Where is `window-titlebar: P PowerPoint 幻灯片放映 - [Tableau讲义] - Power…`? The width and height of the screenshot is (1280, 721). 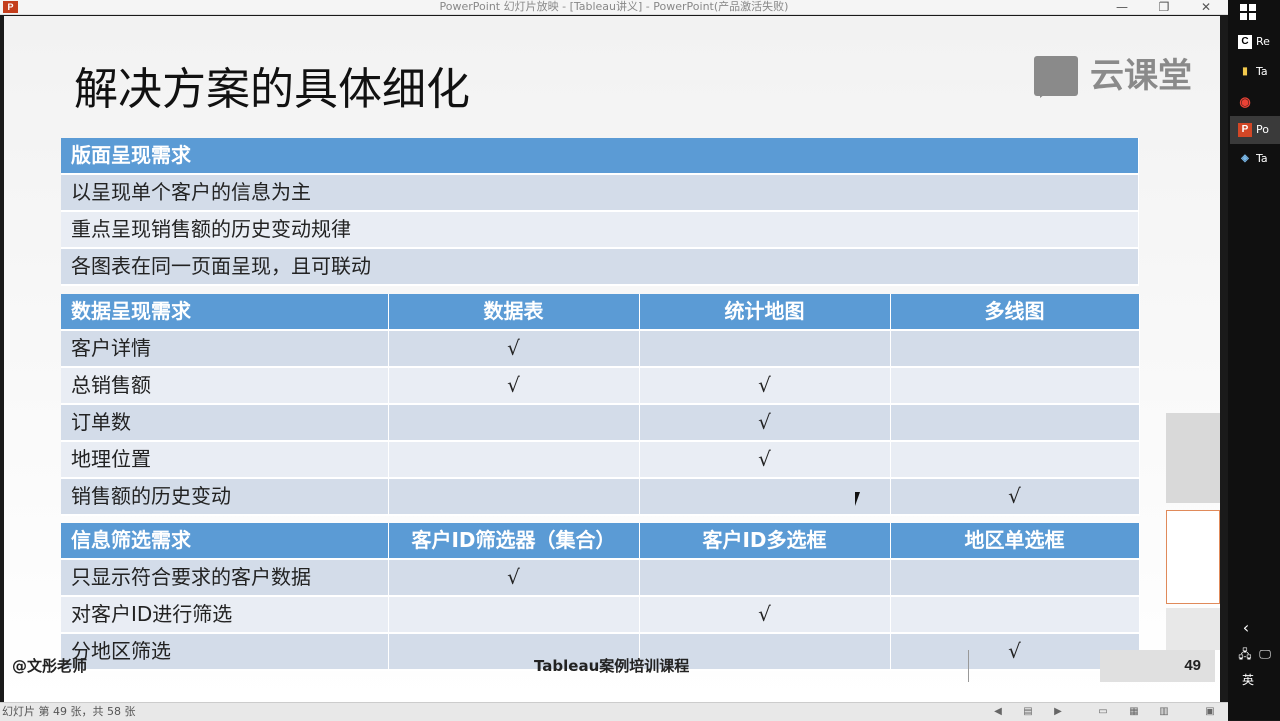
window-titlebar: P PowerPoint 幻灯片放映 - [Tableau讲义] - Power… is located at coordinates (614, 7).